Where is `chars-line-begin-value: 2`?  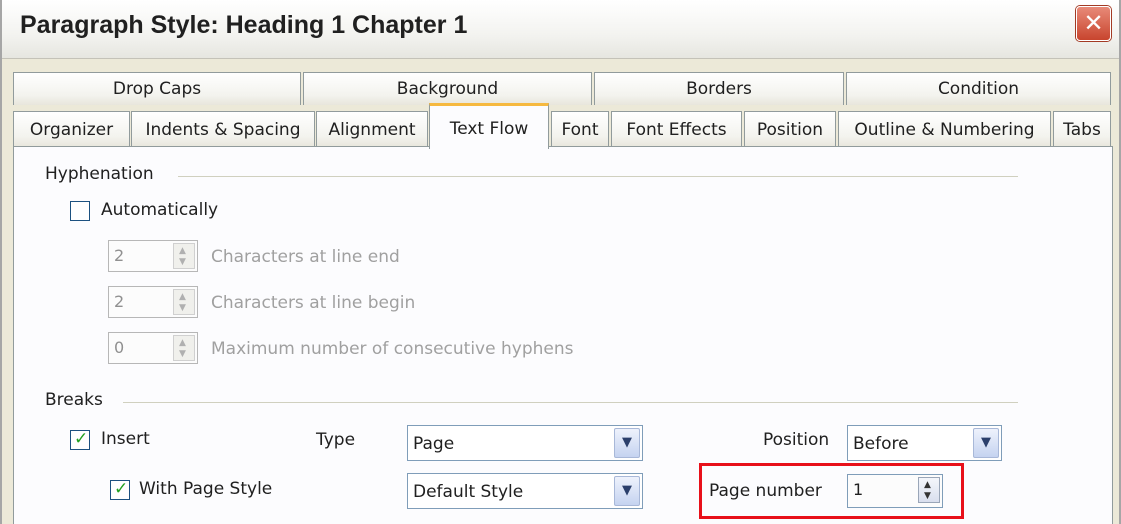 chars-line-begin-value: 2 is located at coordinates (119, 301).